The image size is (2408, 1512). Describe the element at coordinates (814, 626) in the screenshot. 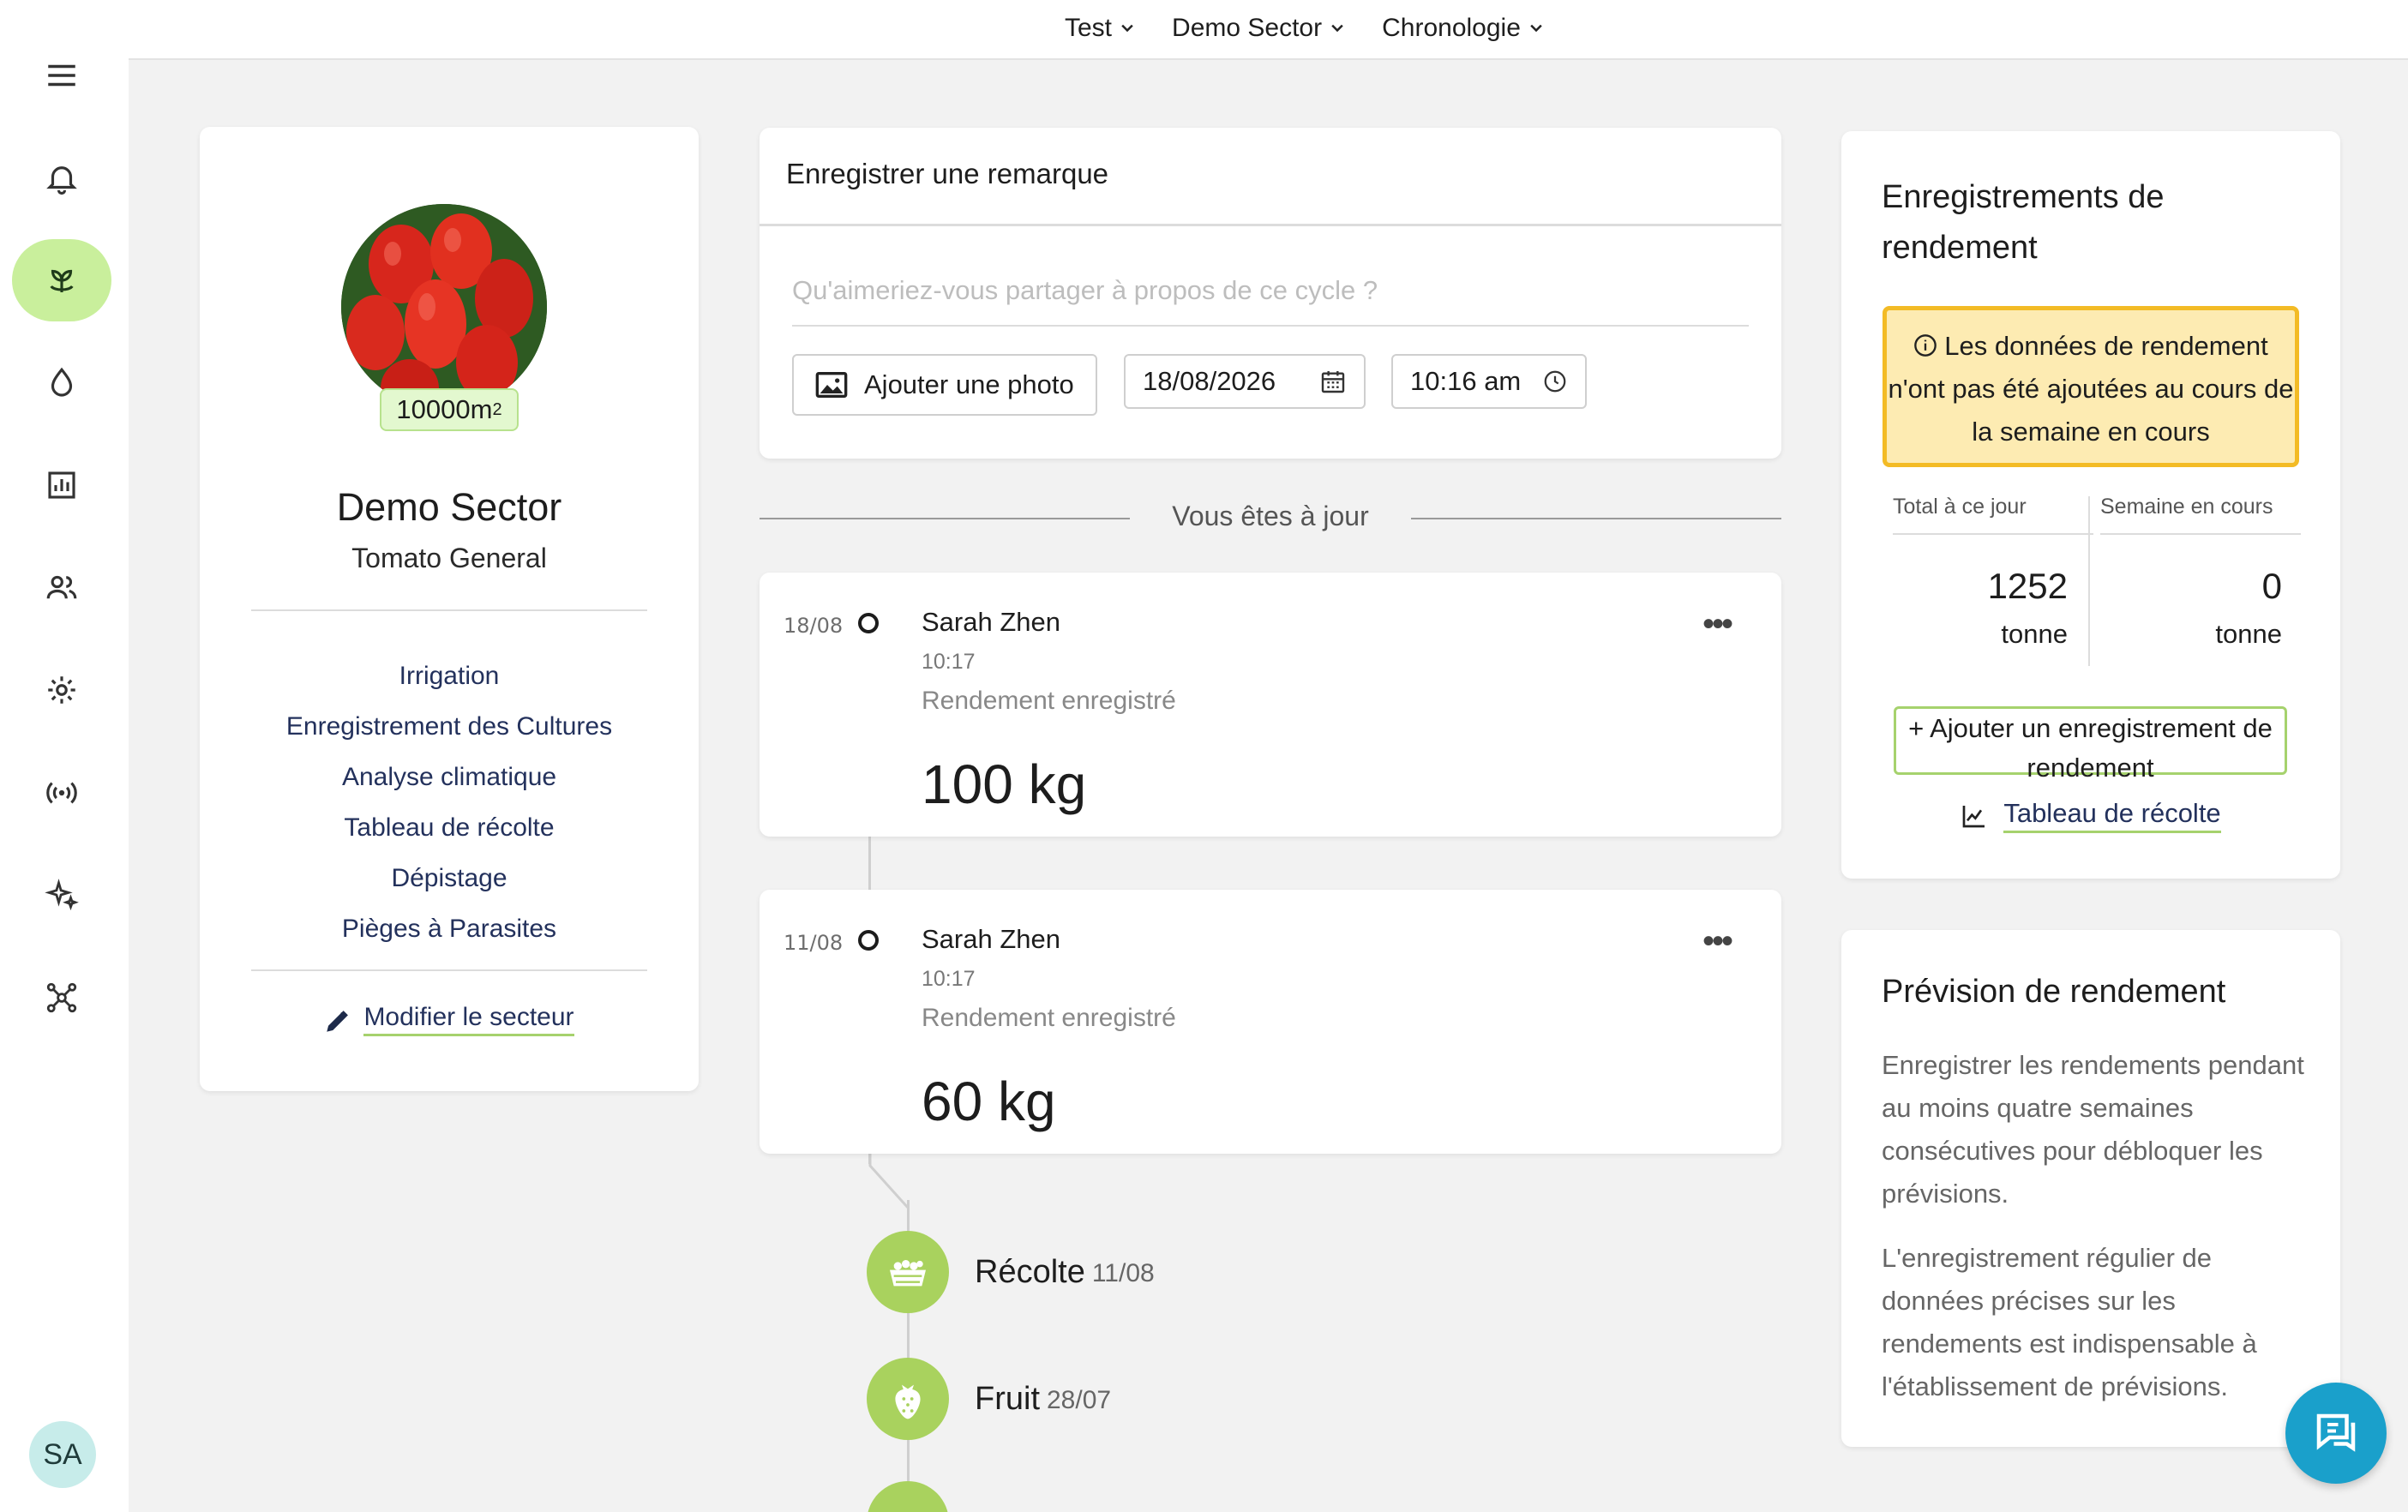

I see `entry-date: 18/08` at that location.